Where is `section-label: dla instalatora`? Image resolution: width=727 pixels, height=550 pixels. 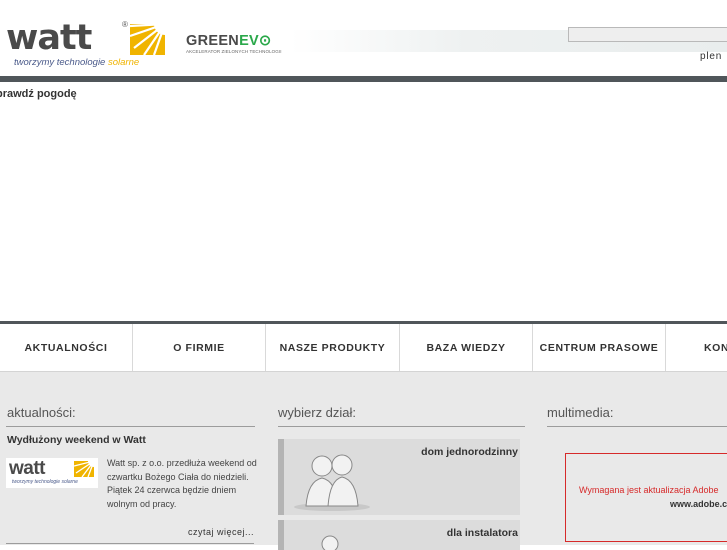 section-label: dla instalatora is located at coordinates (482, 533).